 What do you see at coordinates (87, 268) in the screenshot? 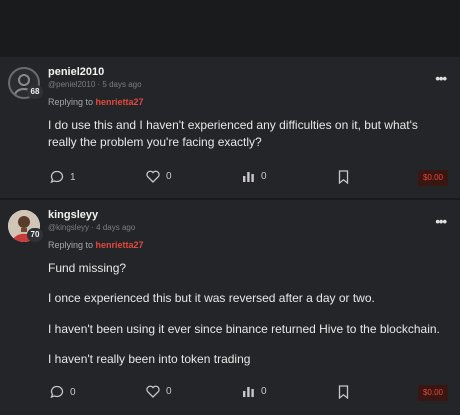
I see `comment-text: Fund missing?` at bounding box center [87, 268].